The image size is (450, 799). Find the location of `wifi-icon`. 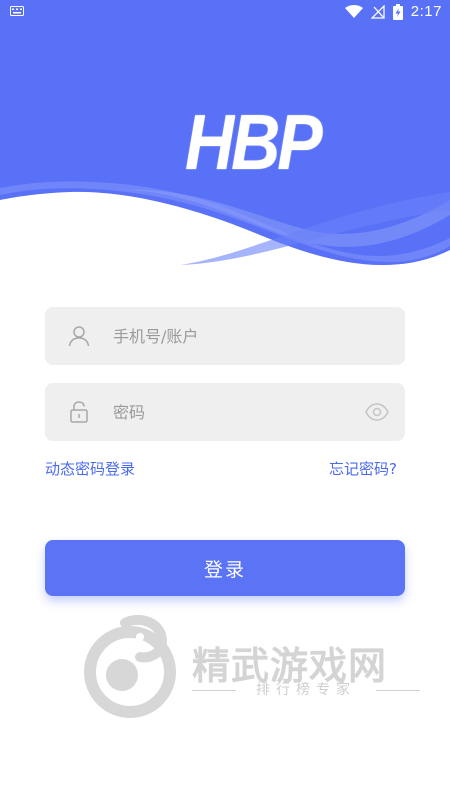

wifi-icon is located at coordinates (353, 11).